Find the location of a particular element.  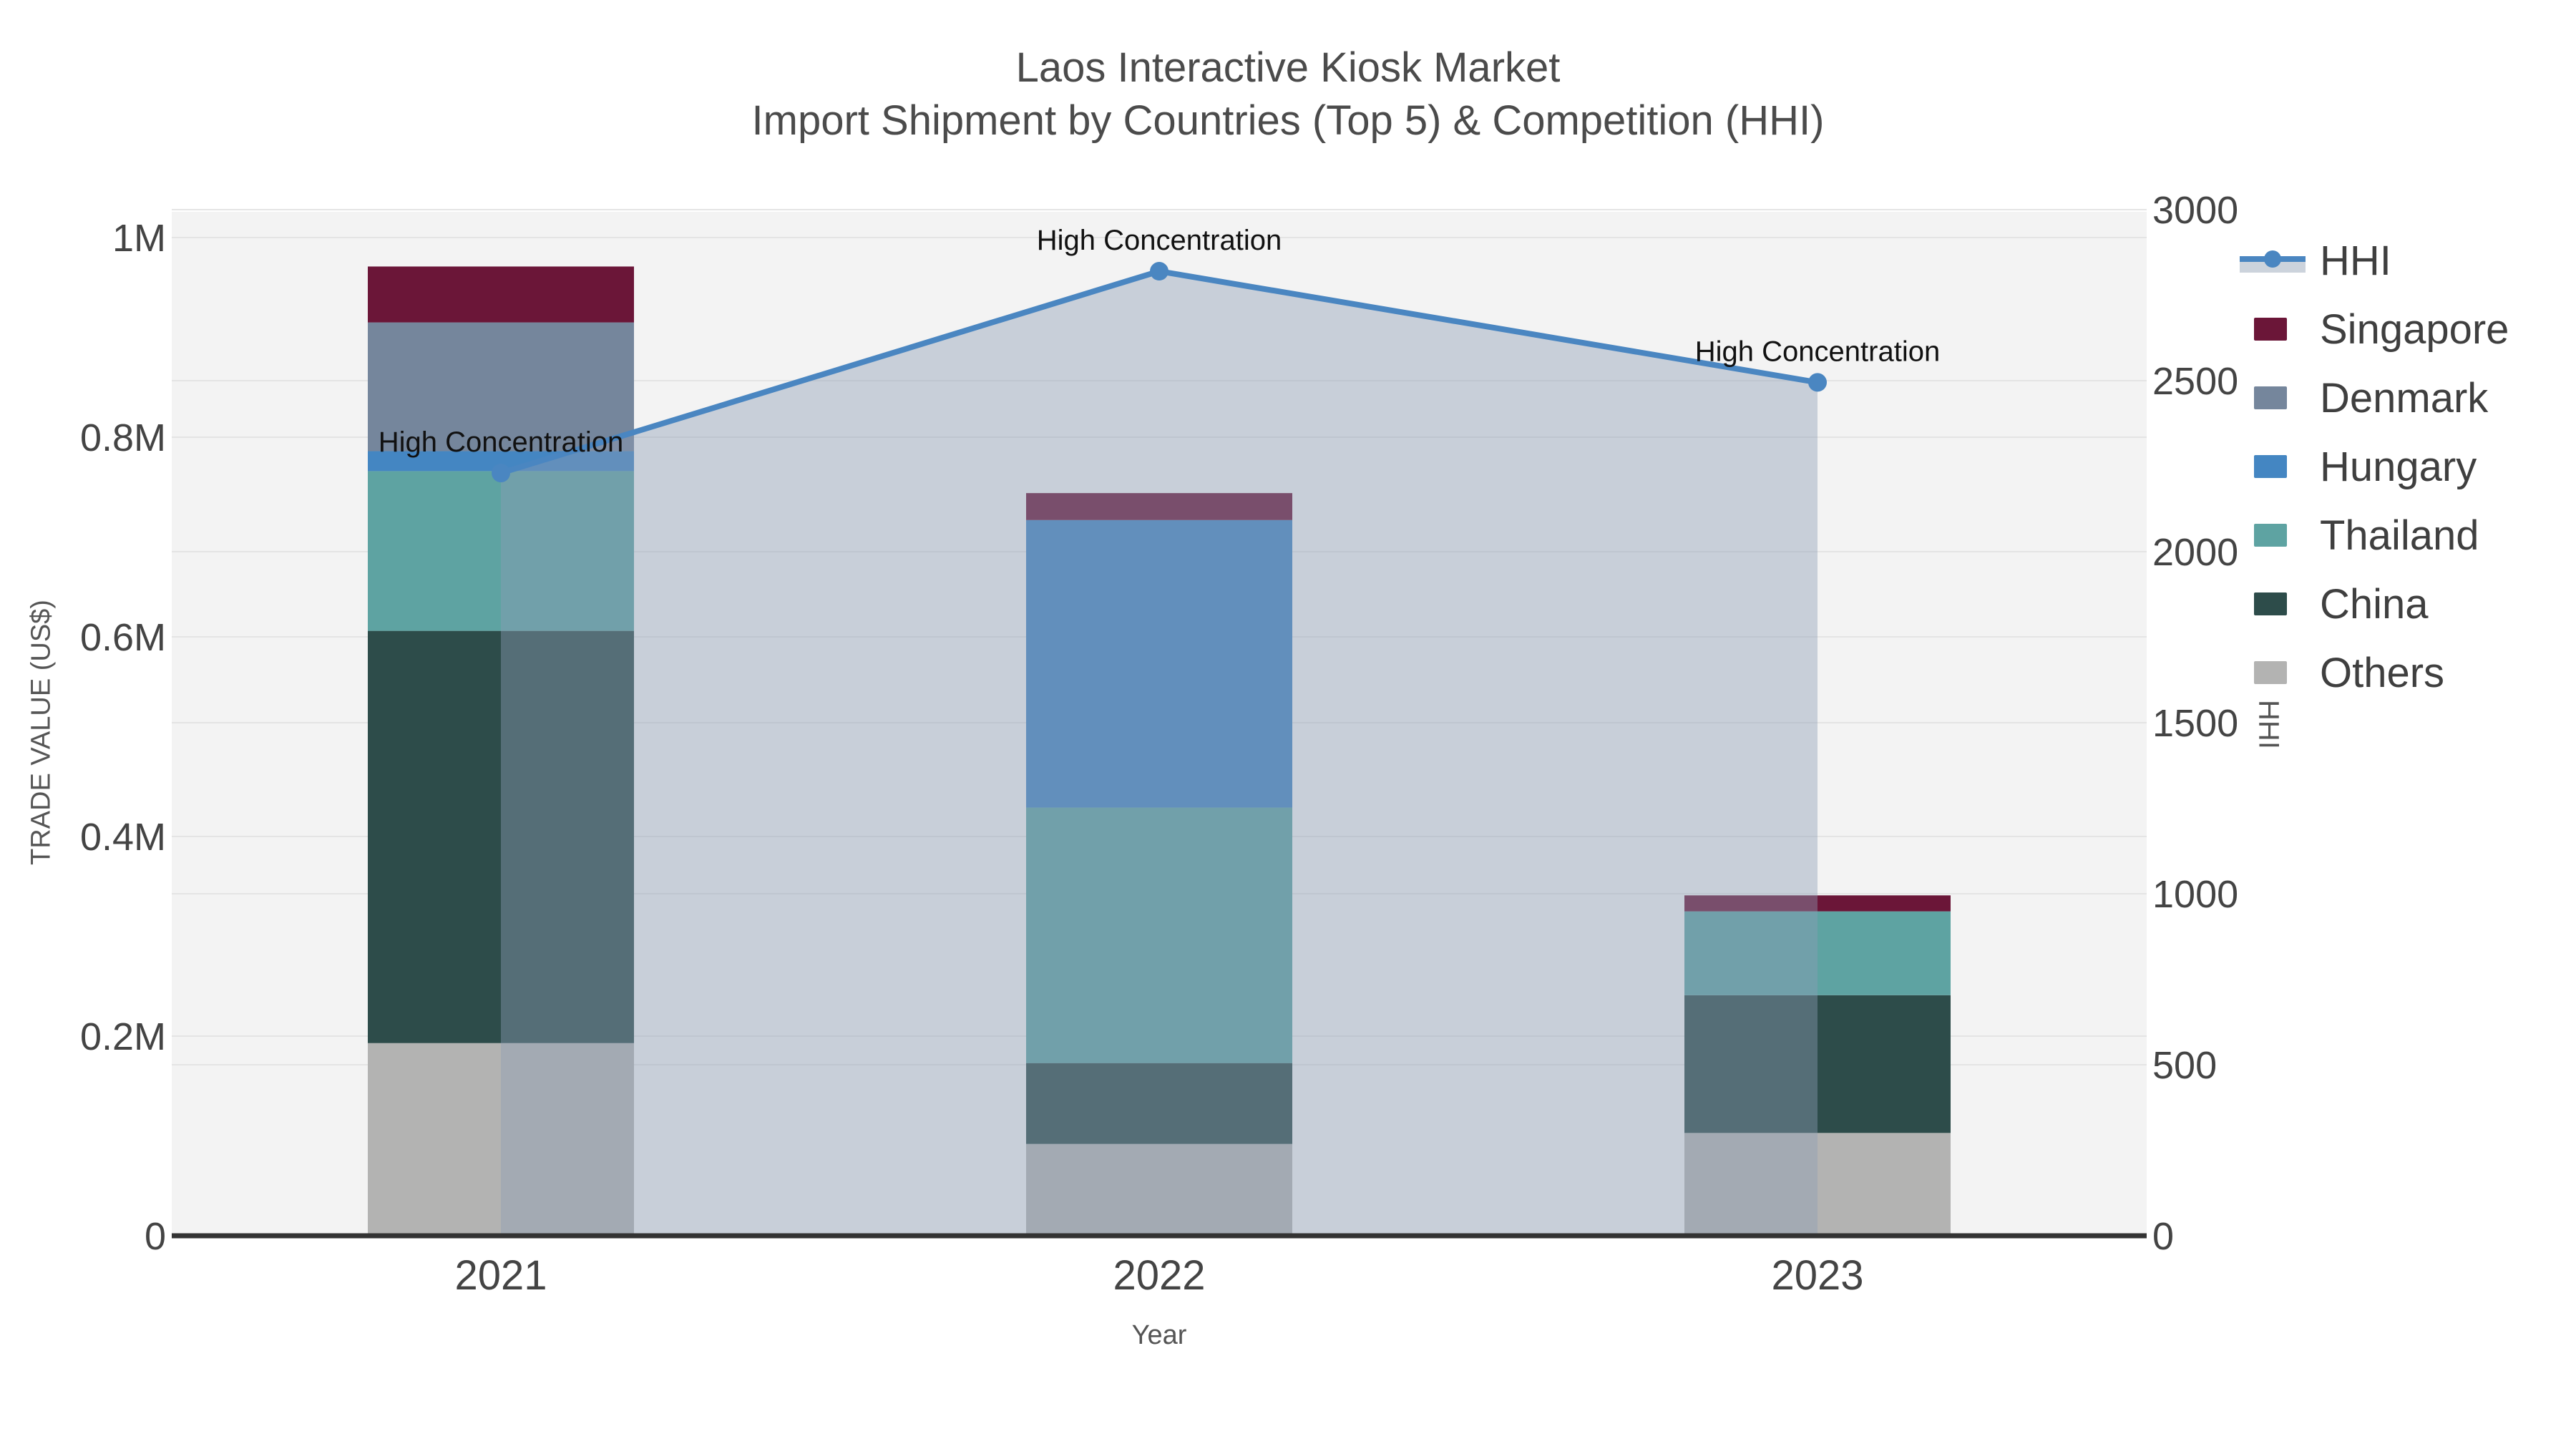

color-swatch-others is located at coordinates (2270, 672).